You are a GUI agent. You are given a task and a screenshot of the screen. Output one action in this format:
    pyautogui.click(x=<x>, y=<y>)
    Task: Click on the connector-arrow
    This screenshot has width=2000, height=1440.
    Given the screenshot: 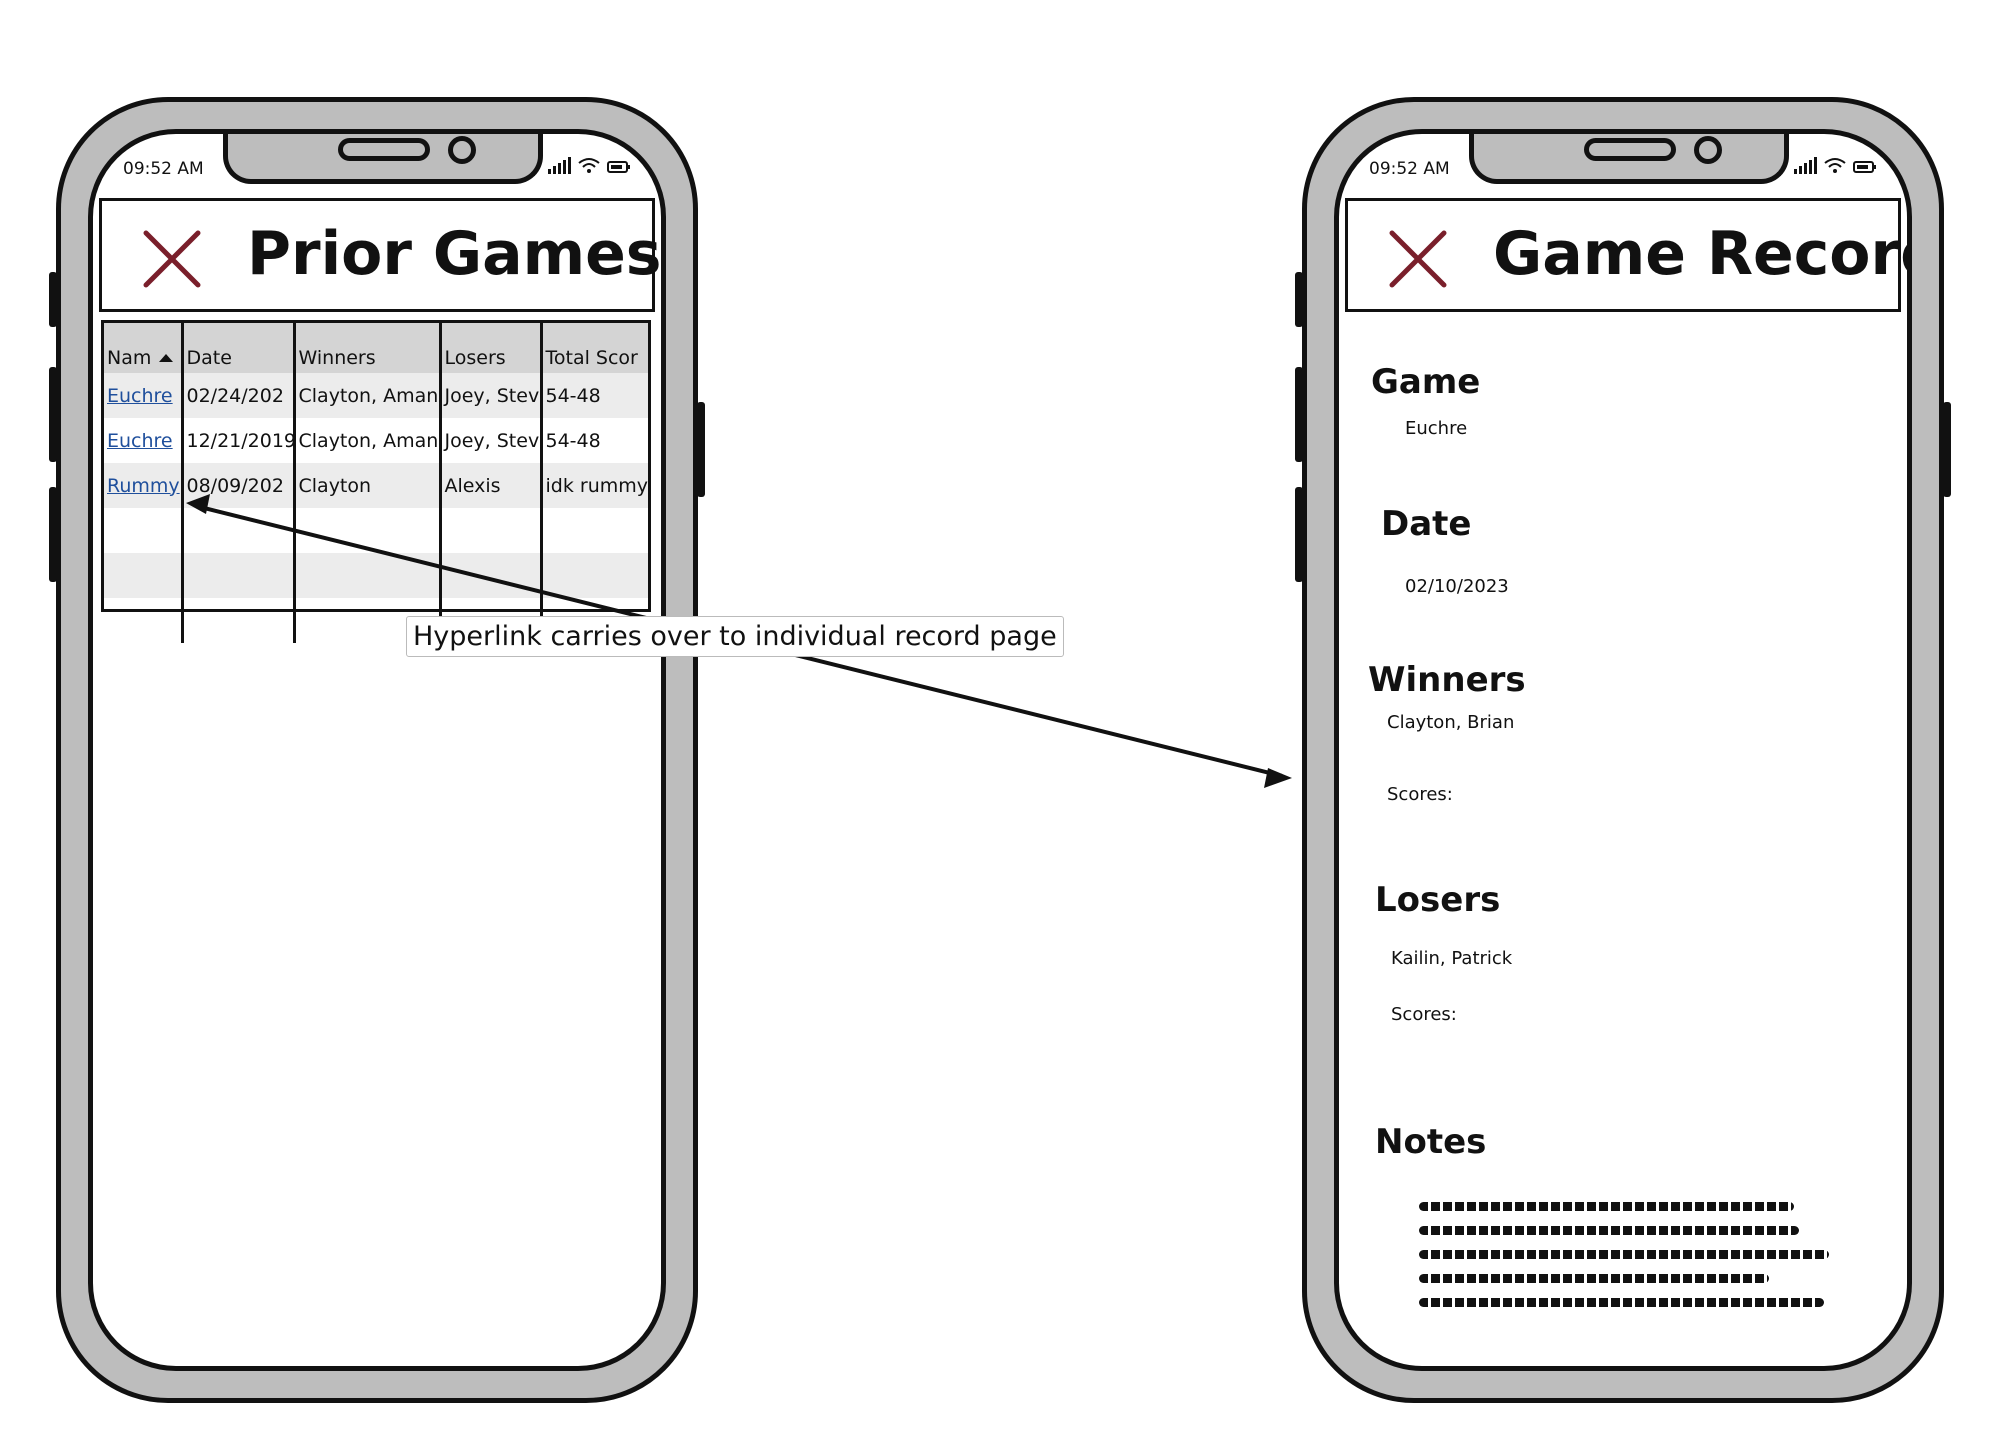 What is the action you would take?
    pyautogui.click(x=739, y=641)
    